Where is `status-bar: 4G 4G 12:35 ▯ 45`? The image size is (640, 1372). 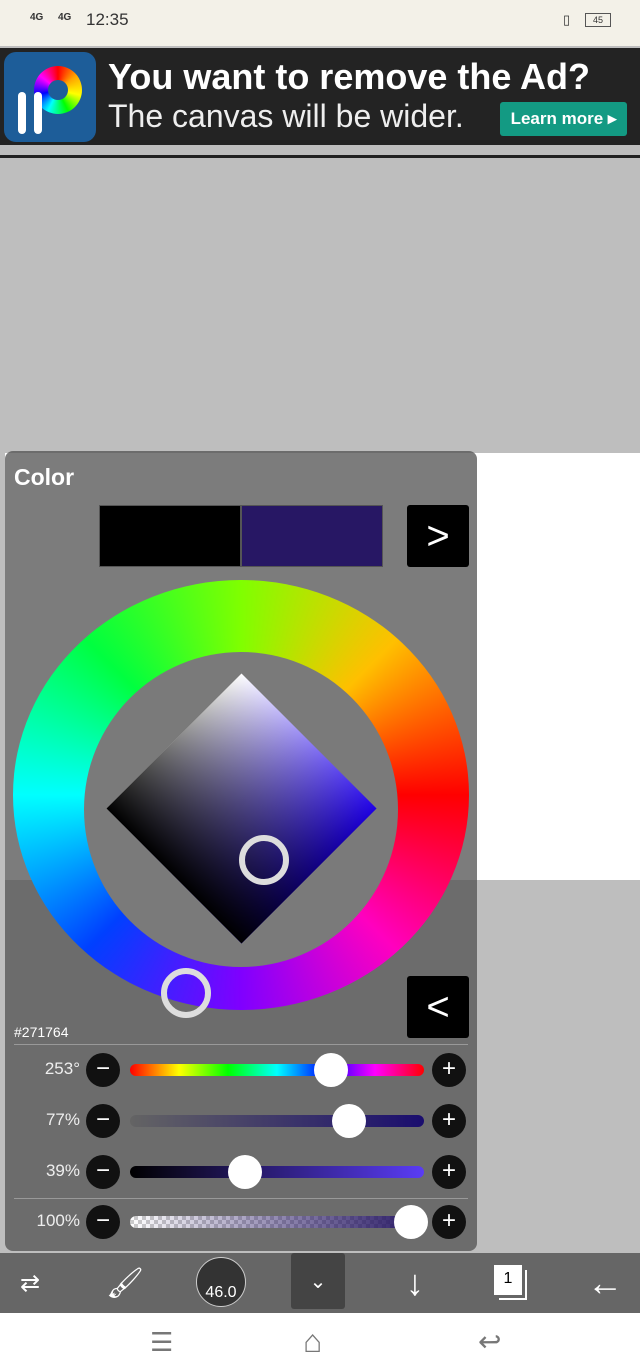
status-bar: 4G 4G 12:35 ▯ 45 is located at coordinates (320, 23).